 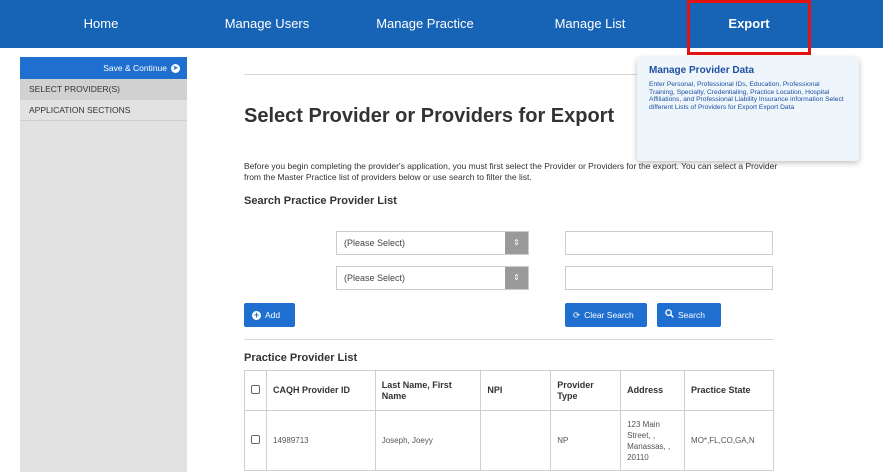 I want to click on cell-address: 123 Main Street, , Manassas, , 20110, so click(x=653, y=440).